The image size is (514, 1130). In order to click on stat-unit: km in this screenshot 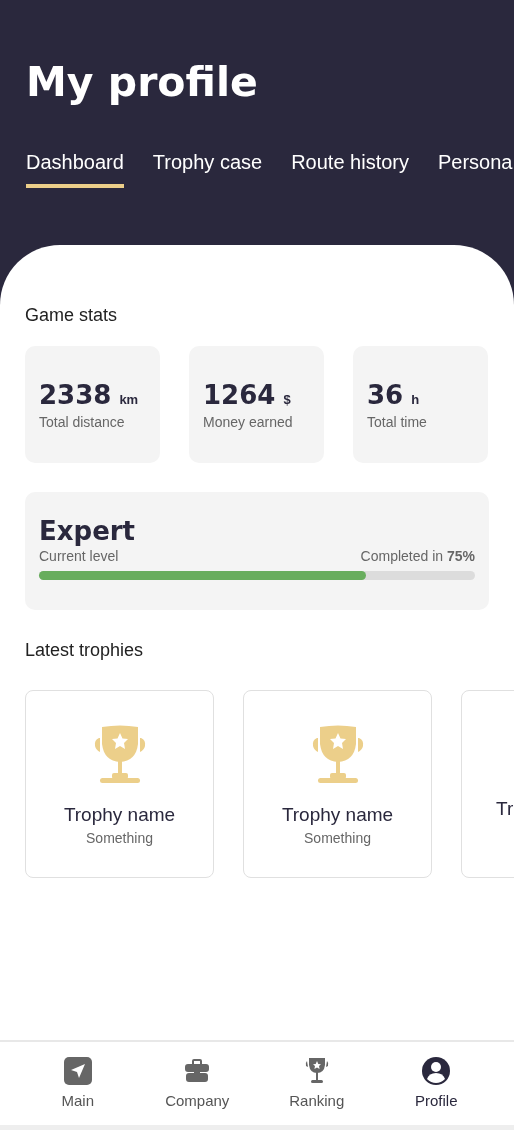, I will do `click(129, 399)`.